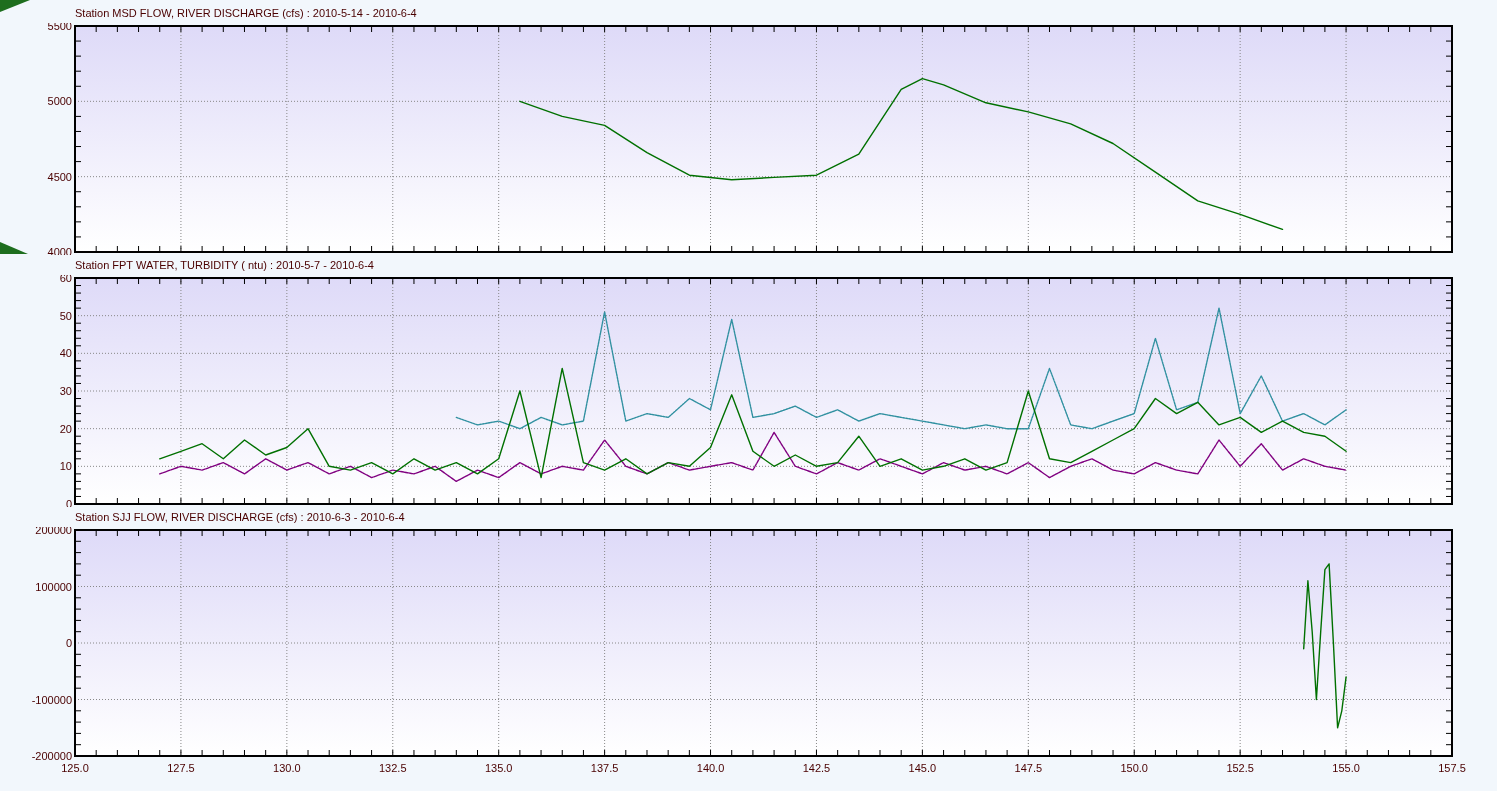 This screenshot has width=1497, height=791. What do you see at coordinates (75, 768) in the screenshot?
I see `x-tick-label: 125.0` at bounding box center [75, 768].